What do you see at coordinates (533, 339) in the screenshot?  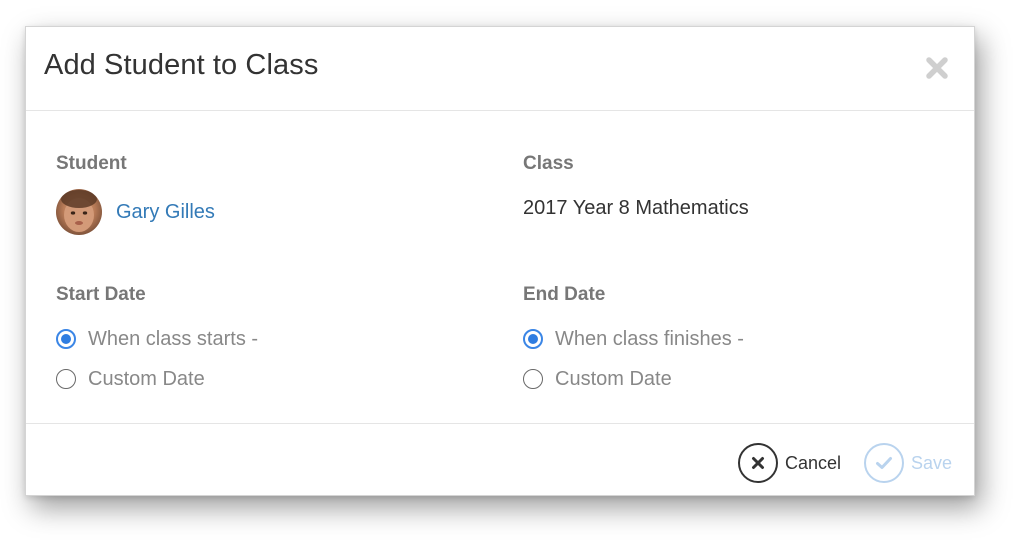 I see `end-date-radio-selected` at bounding box center [533, 339].